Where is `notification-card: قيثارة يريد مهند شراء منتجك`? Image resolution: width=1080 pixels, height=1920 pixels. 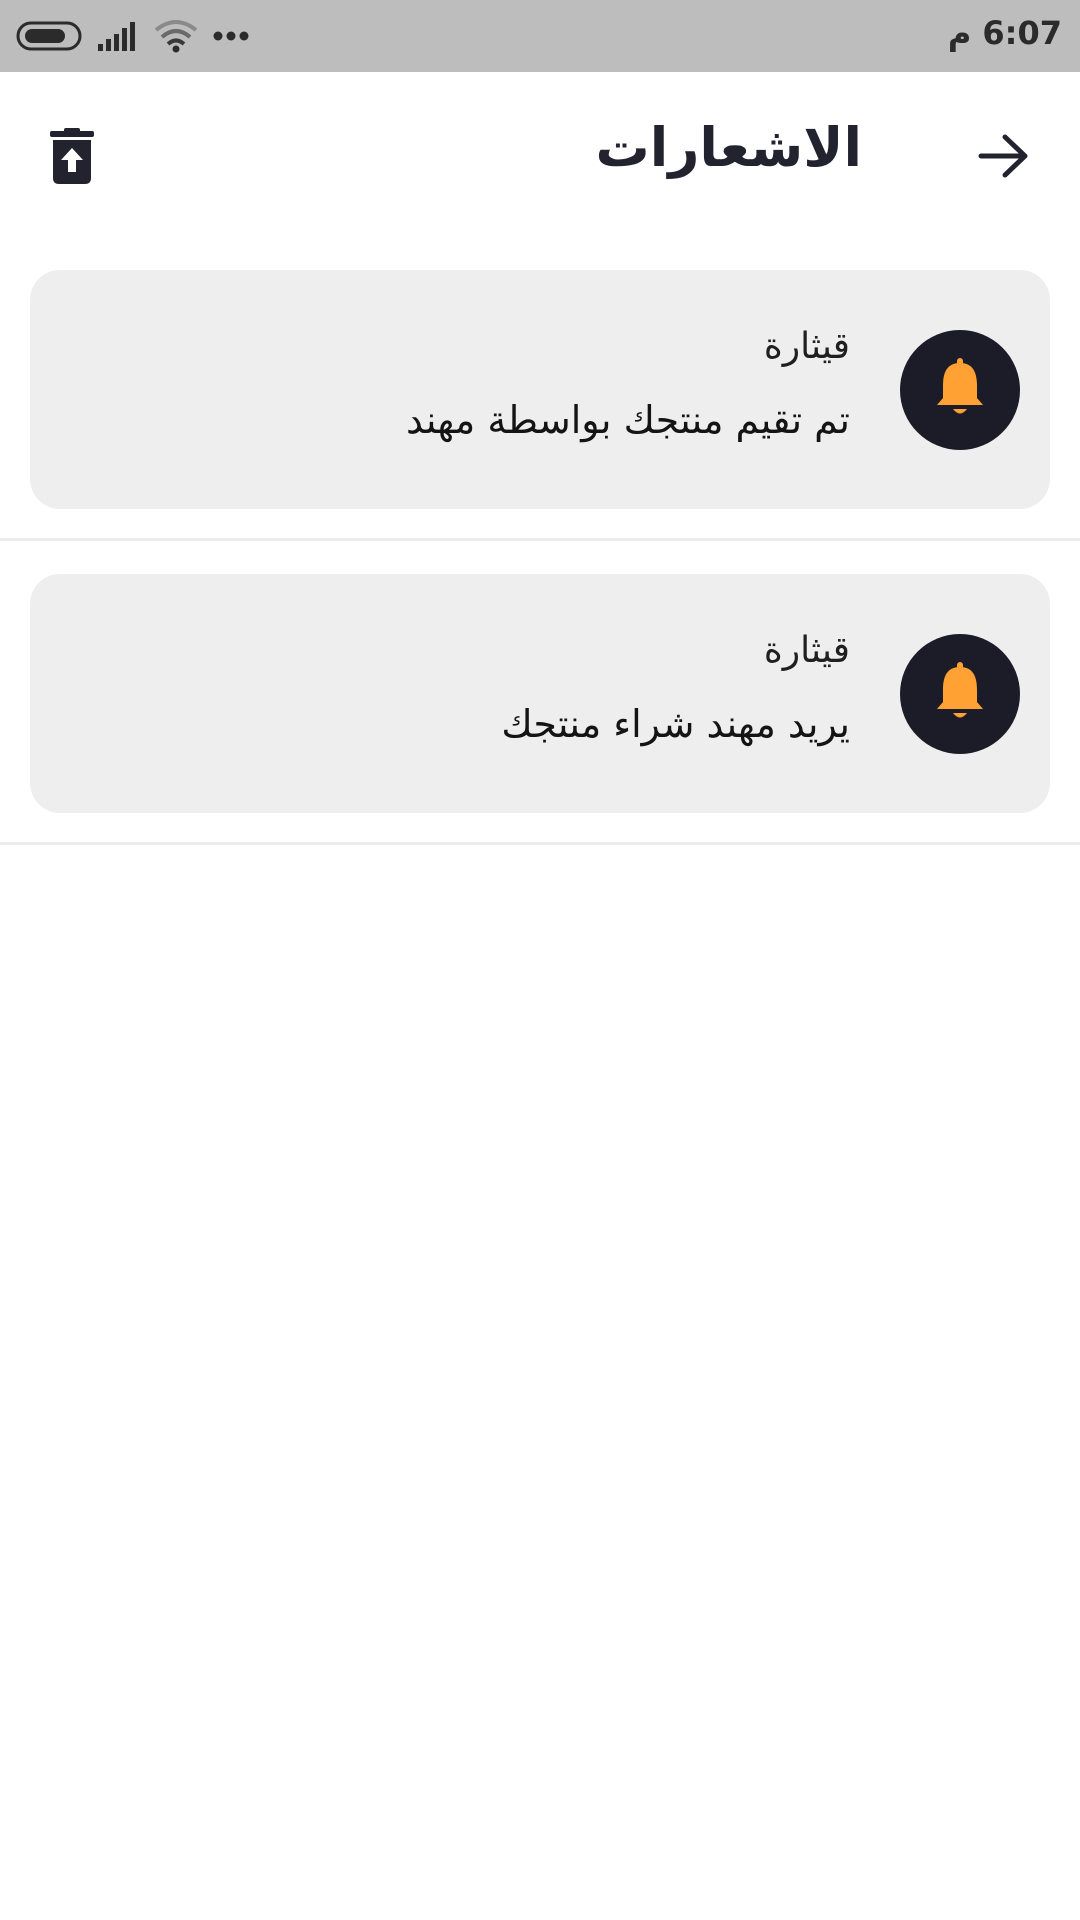 notification-card: قيثارة يريد مهند شراء منتجك is located at coordinates (540, 693).